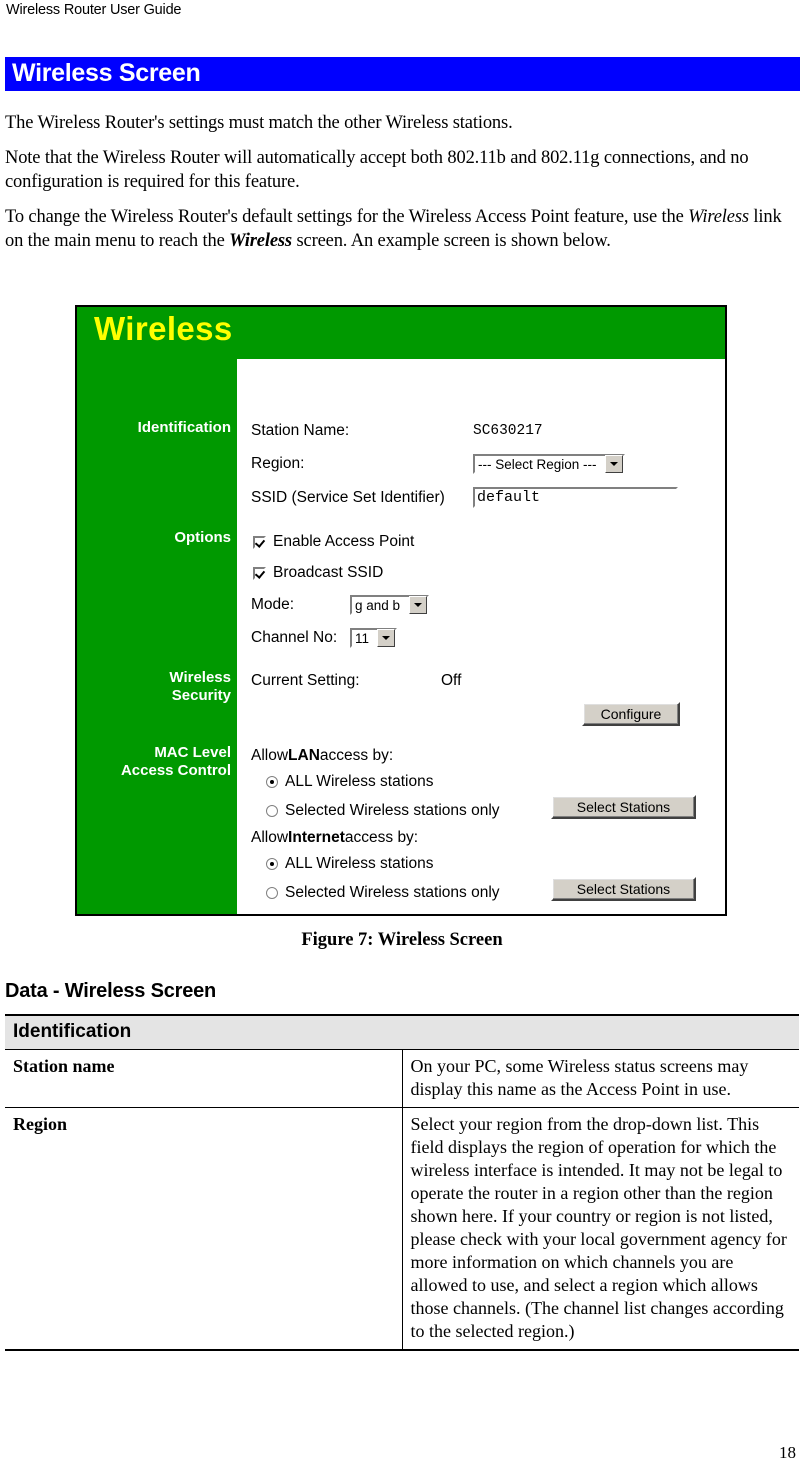 This screenshot has width=804, height=1469. Describe the element at coordinates (397, 431) in the screenshot. I see `station-name-row: Station Name: SC630217` at that location.